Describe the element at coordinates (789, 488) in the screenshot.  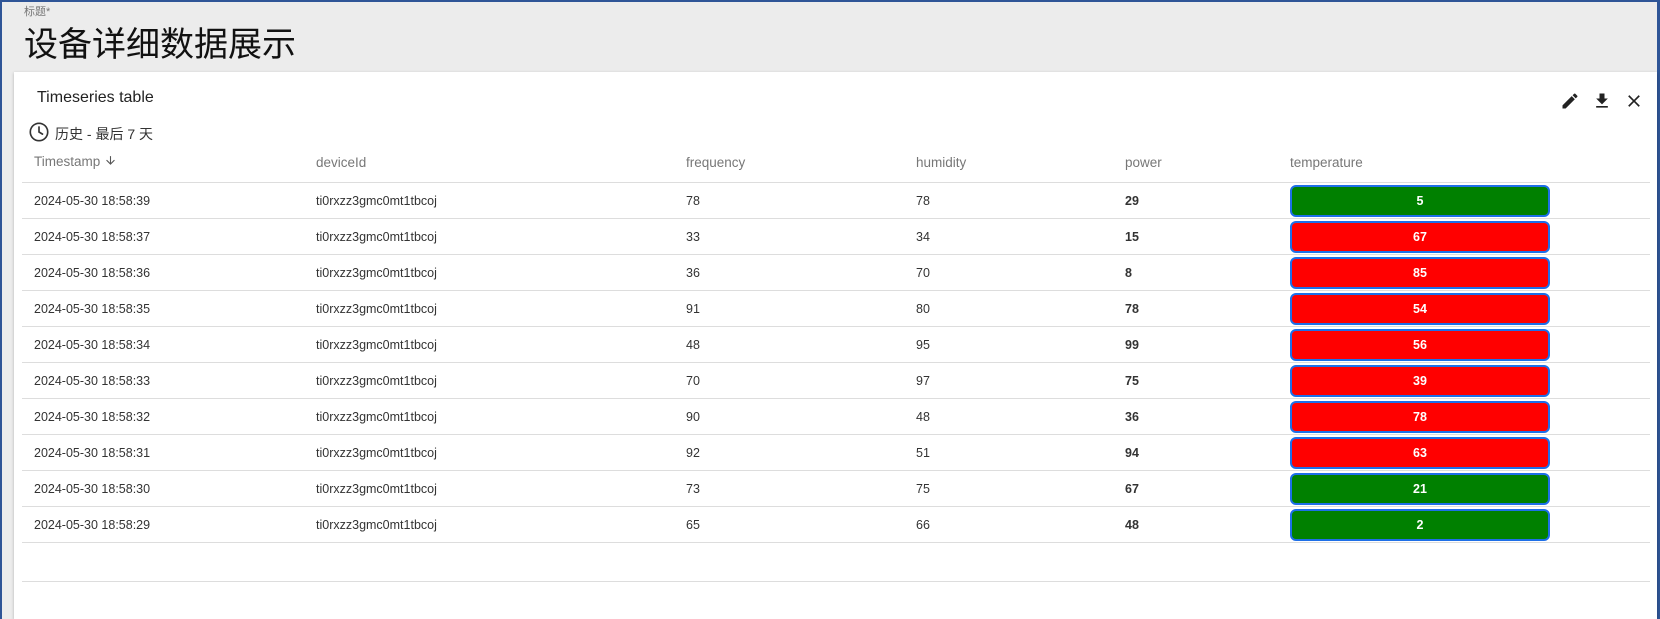
I see `cell-frequency: 73` at that location.